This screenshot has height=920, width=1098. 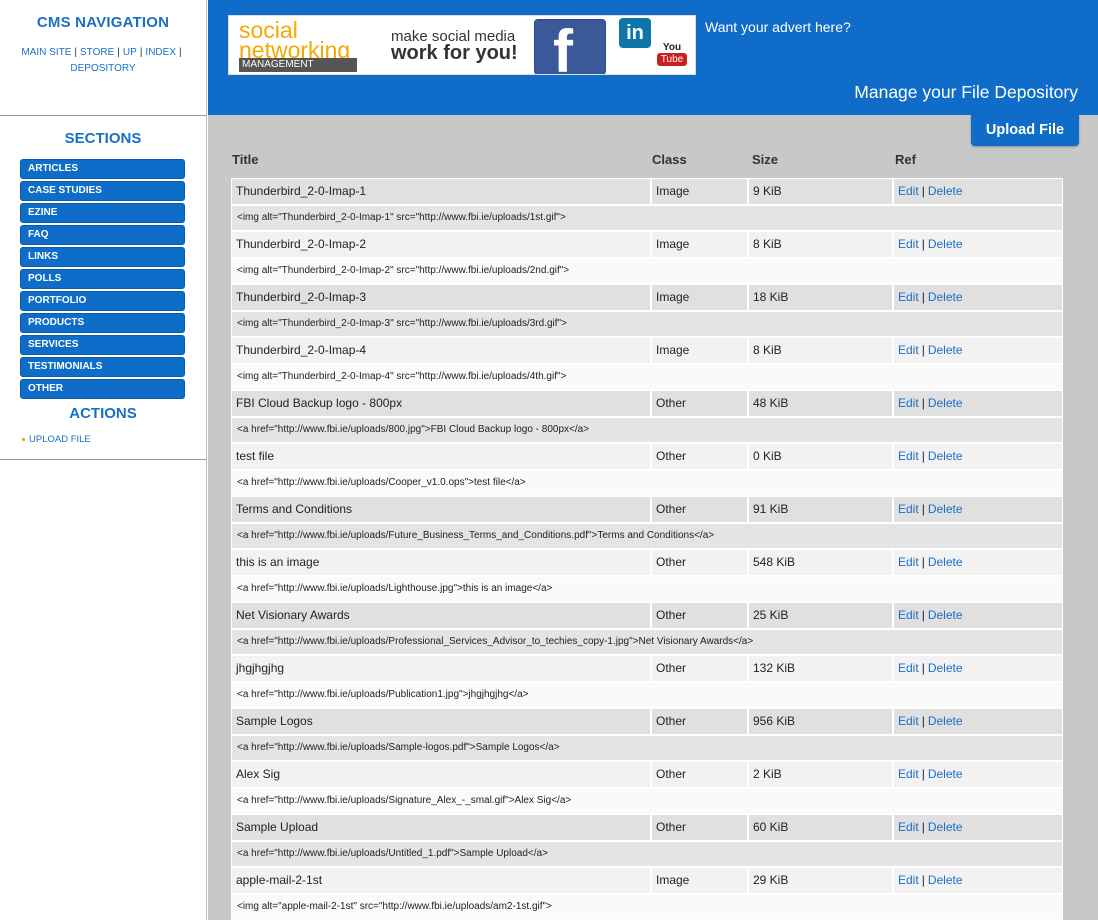 I want to click on nav-link-index: INDEX, so click(x=160, y=52).